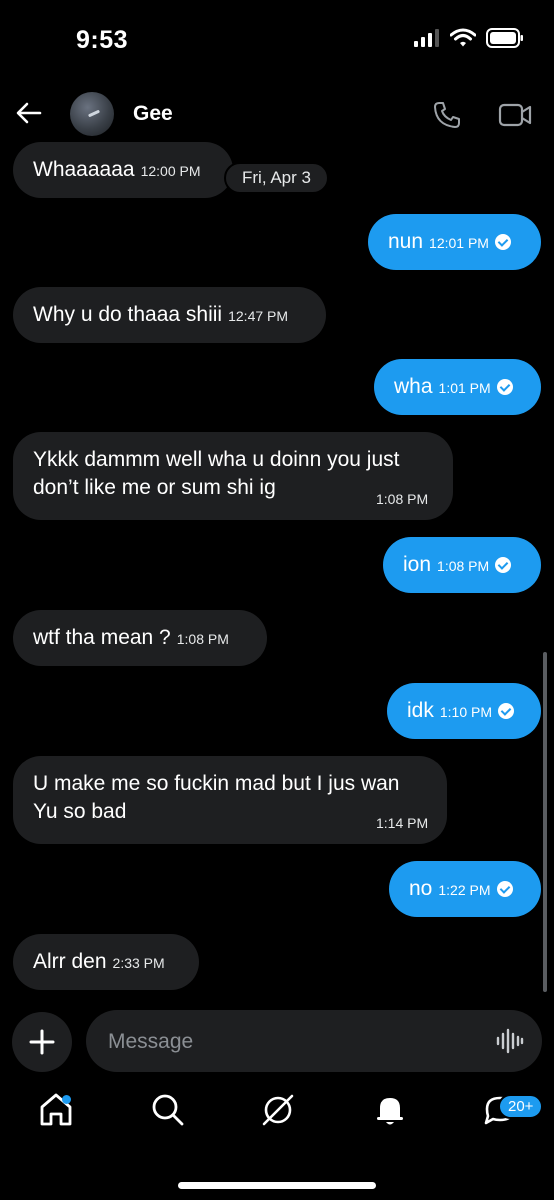 The image size is (554, 1200). I want to click on message-text: Why u do thaaa shiii, so click(128, 314).